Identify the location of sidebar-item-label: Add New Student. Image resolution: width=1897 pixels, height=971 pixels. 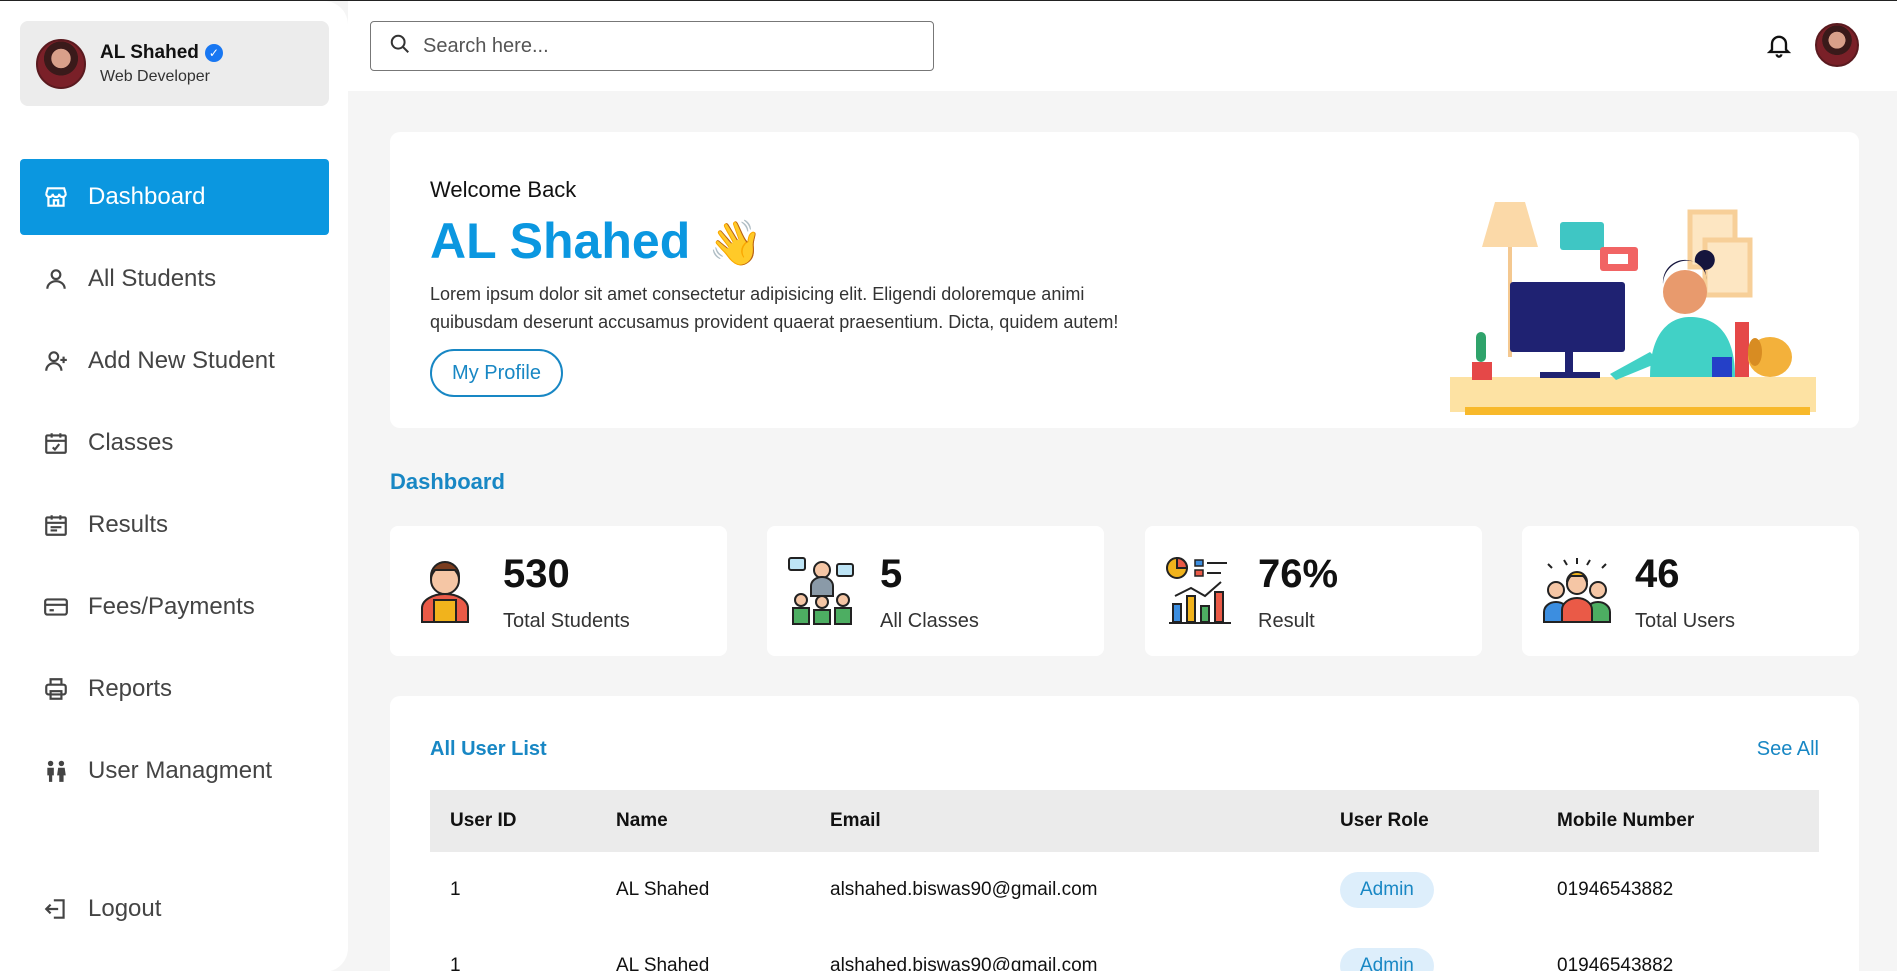
(181, 360).